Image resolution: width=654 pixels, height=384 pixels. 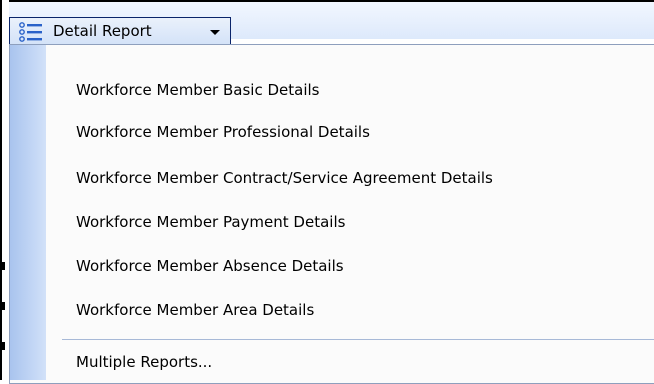 What do you see at coordinates (28, 212) in the screenshot?
I see `menu-icon-gutter` at bounding box center [28, 212].